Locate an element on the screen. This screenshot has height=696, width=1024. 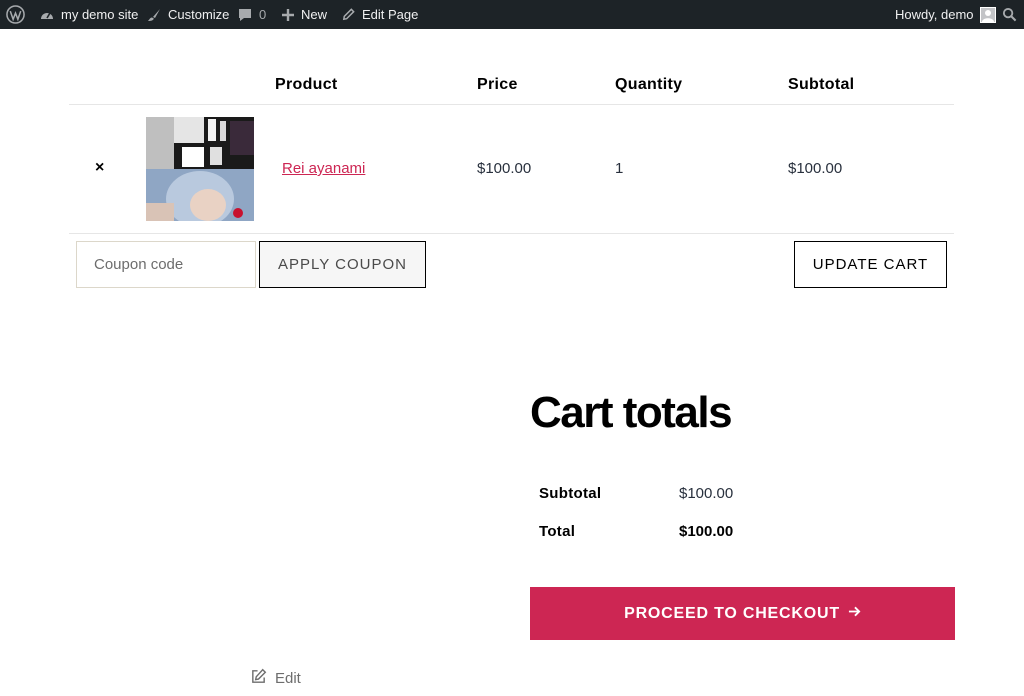
howdy-label: Howdy, demo is located at coordinates (934, 14).